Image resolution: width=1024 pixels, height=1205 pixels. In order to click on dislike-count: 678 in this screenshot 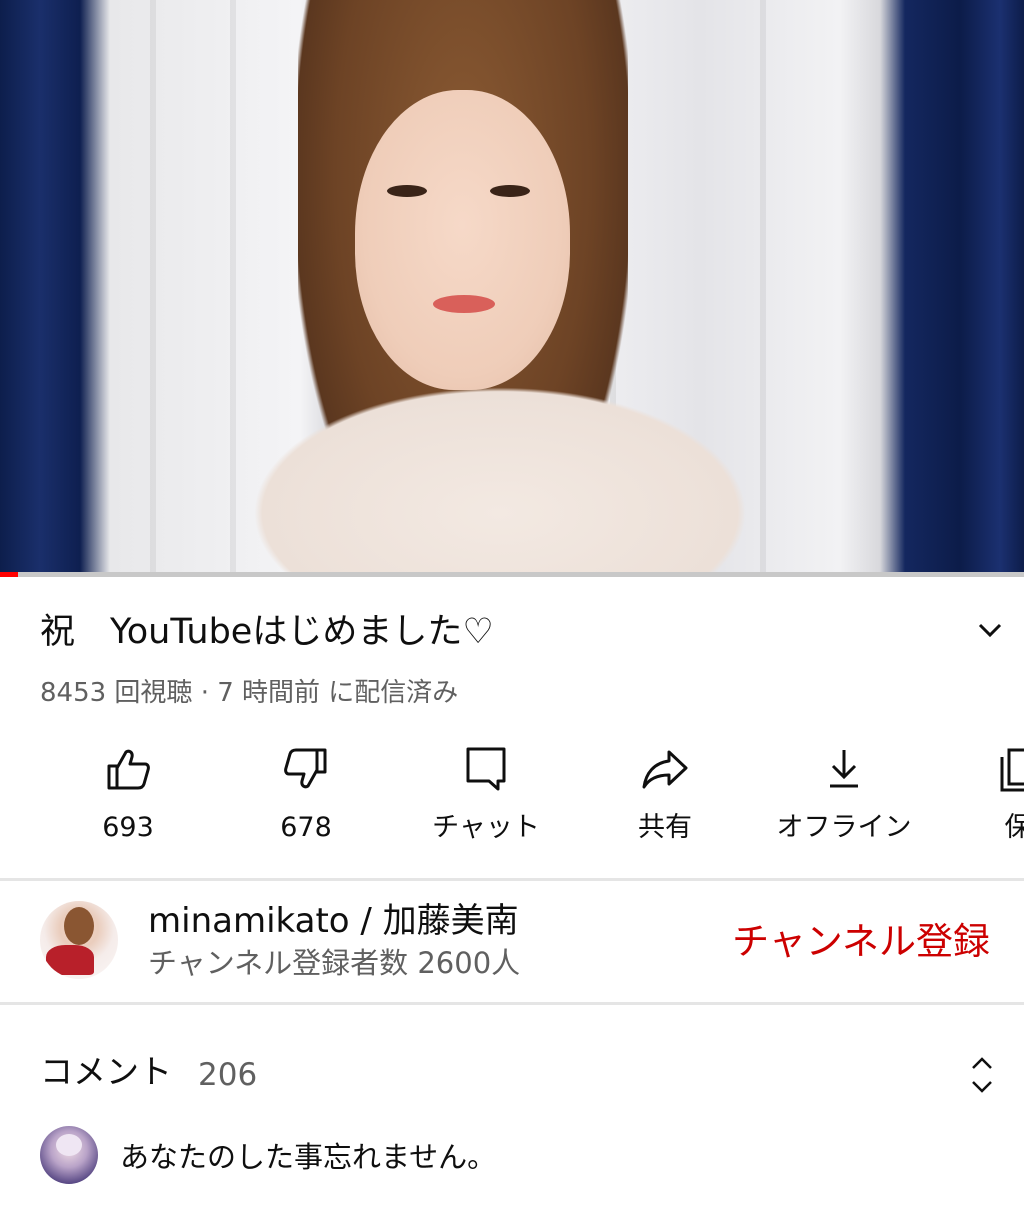, I will do `click(306, 827)`.